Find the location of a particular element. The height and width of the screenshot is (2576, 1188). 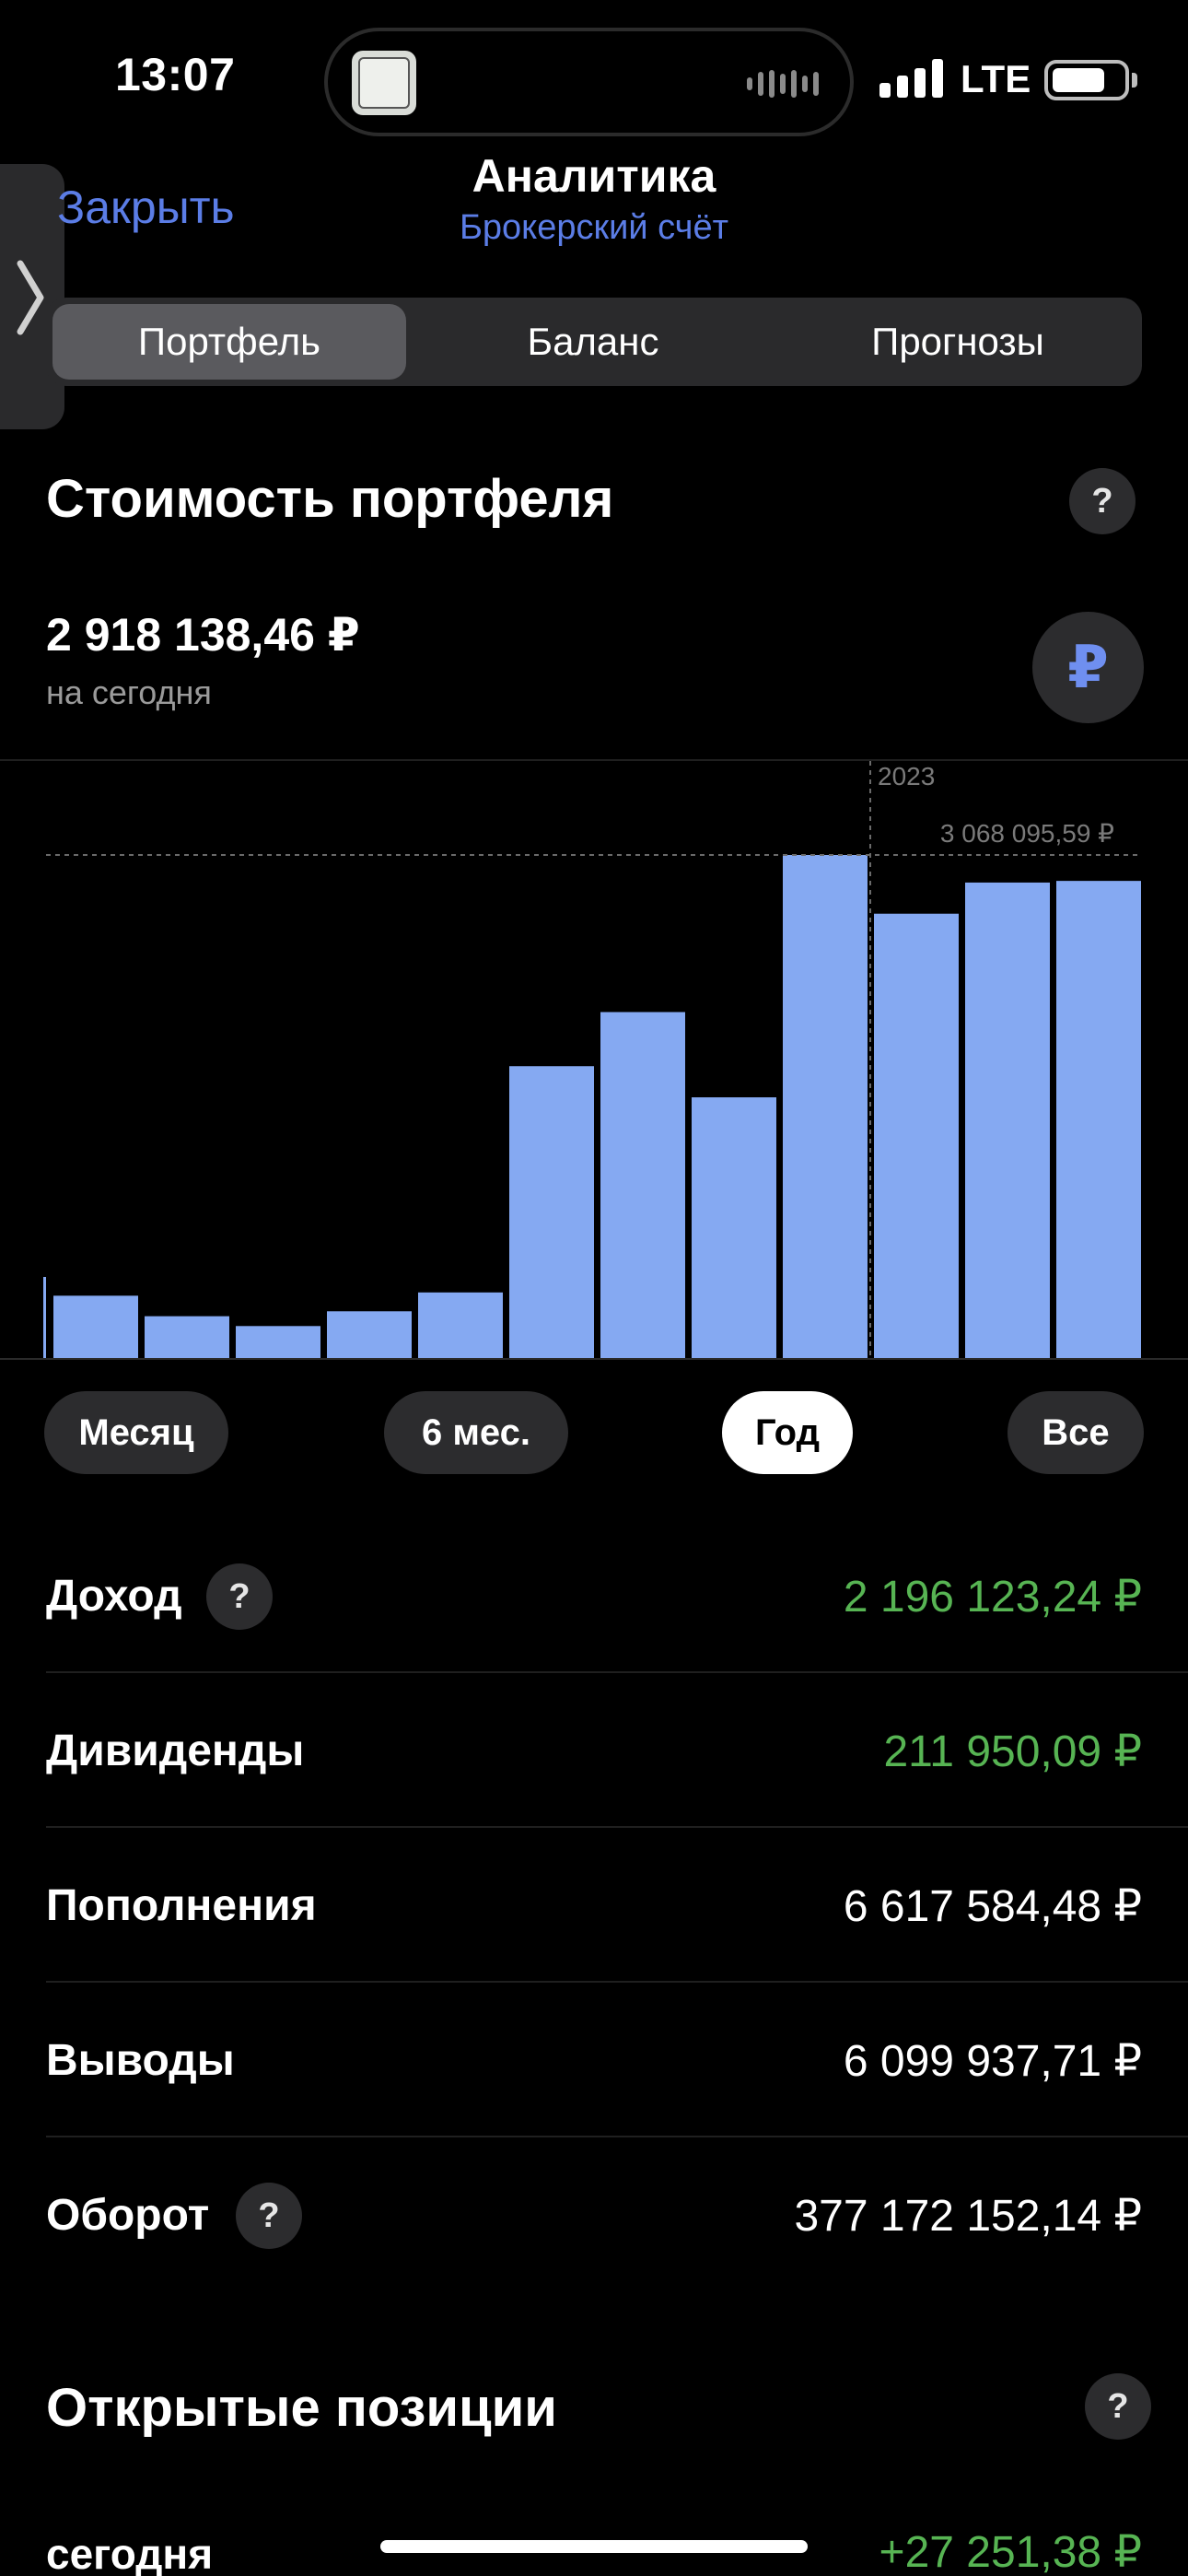

tab-balance: Баланс is located at coordinates (593, 342).